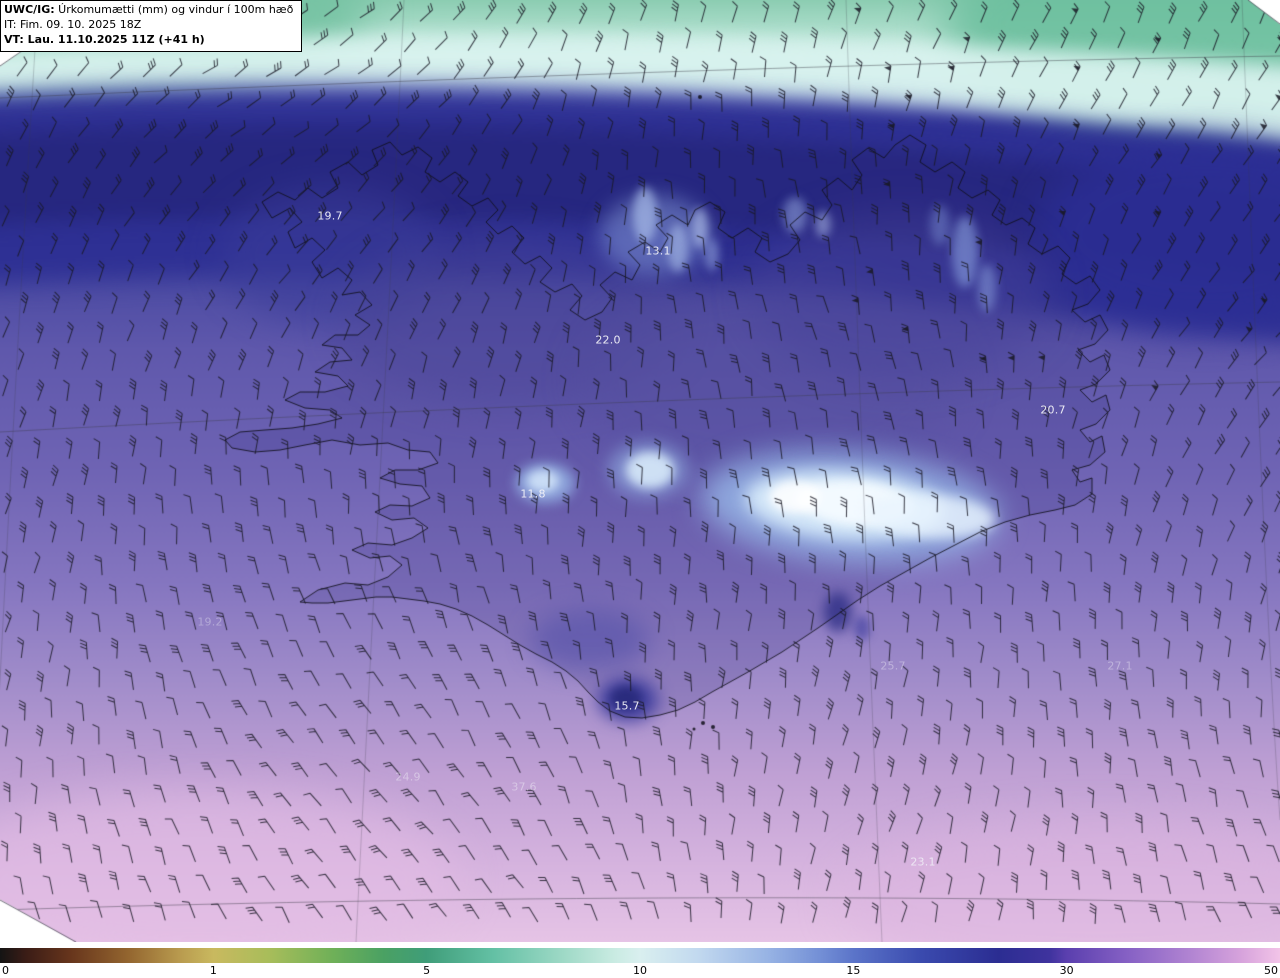 Image resolution: width=1280 pixels, height=978 pixels. What do you see at coordinates (73, 24) in the screenshot?
I see `init-time: IT: Fim. 09. 10. 2025 18Z` at bounding box center [73, 24].